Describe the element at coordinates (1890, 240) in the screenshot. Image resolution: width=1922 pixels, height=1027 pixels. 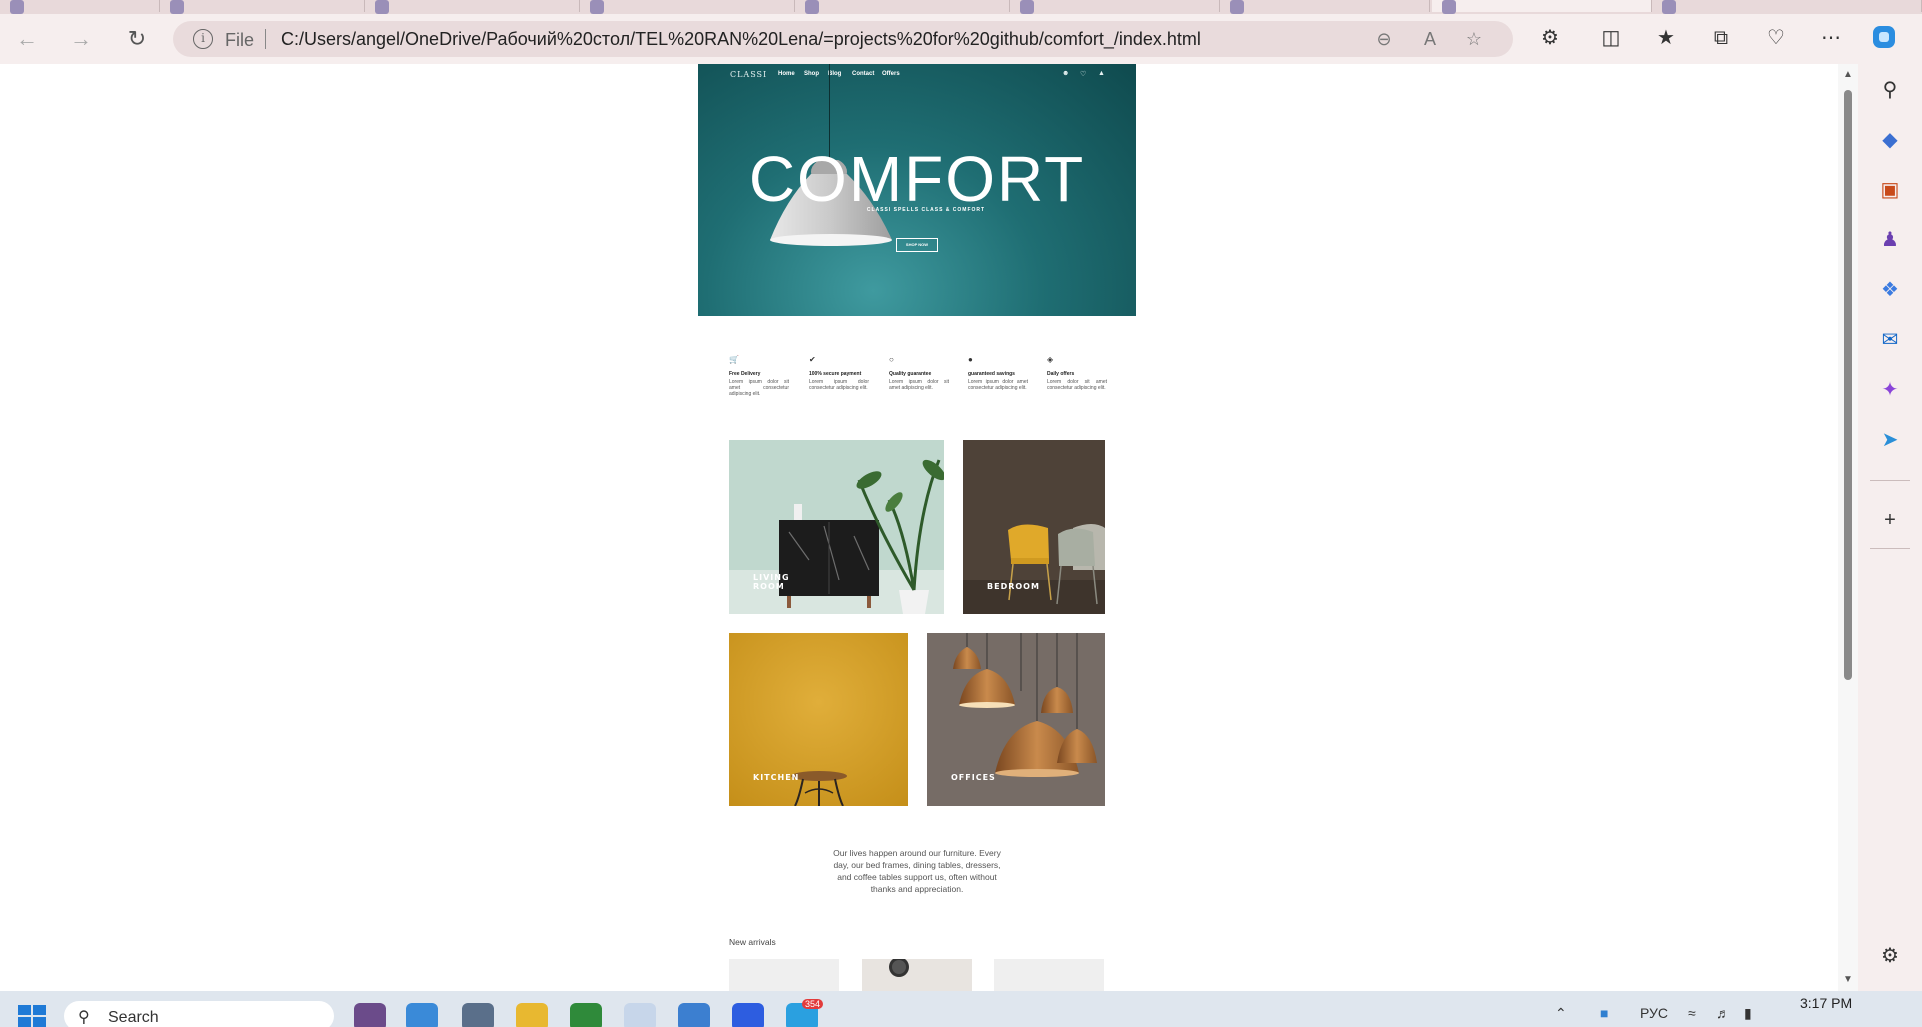
I see `games-icon: ♟` at that location.